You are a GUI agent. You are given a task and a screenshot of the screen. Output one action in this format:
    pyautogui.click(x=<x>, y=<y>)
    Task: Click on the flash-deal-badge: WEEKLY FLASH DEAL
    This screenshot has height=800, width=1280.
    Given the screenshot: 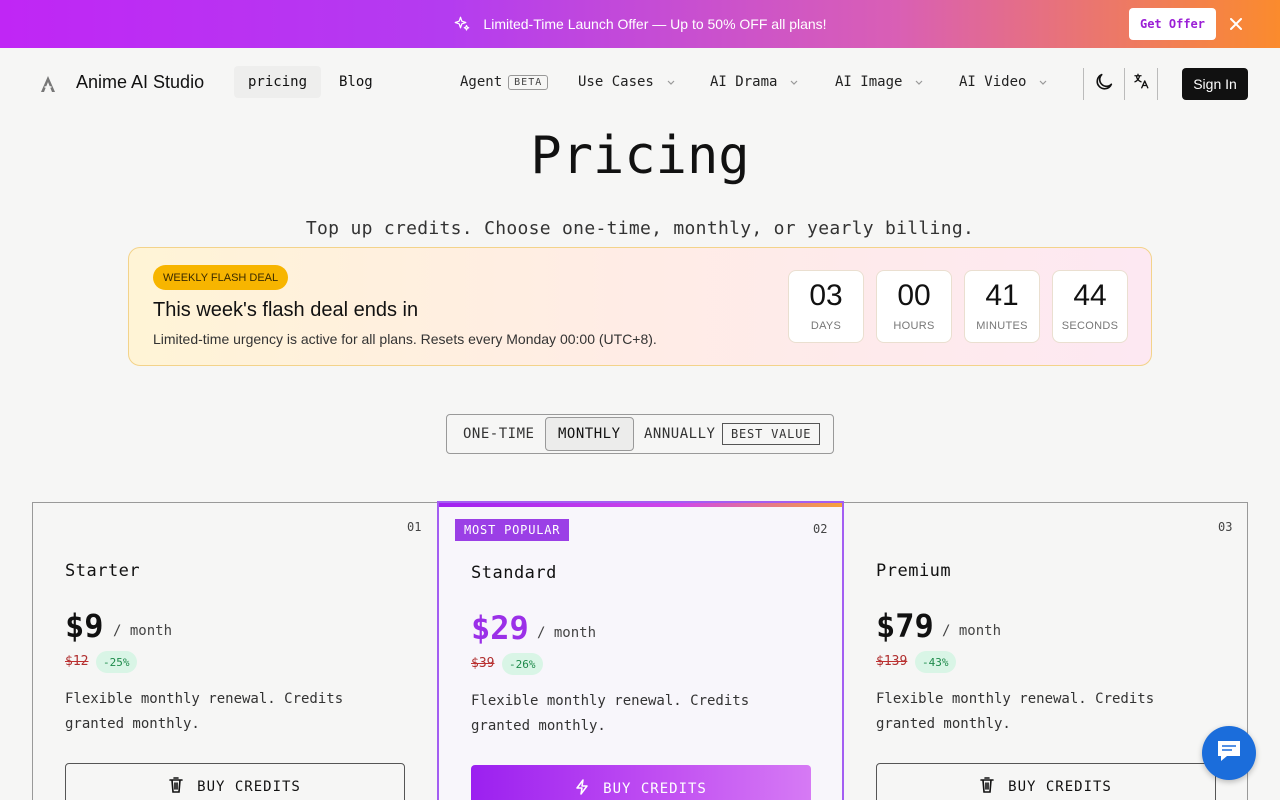 What is the action you would take?
    pyautogui.click(x=221, y=277)
    